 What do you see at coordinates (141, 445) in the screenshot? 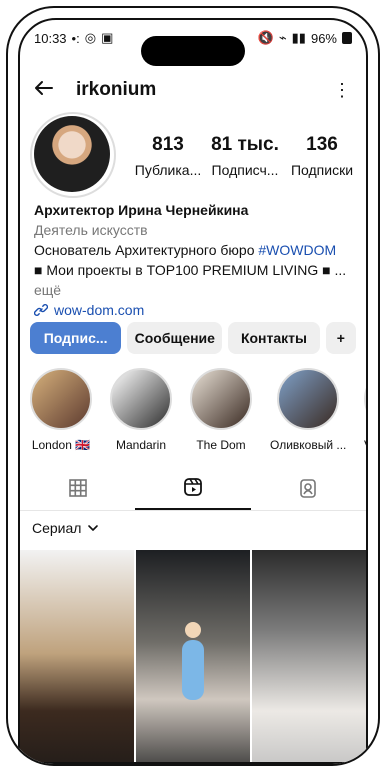
I see `highlight-mandarin-label: Mandarin` at bounding box center [141, 445].